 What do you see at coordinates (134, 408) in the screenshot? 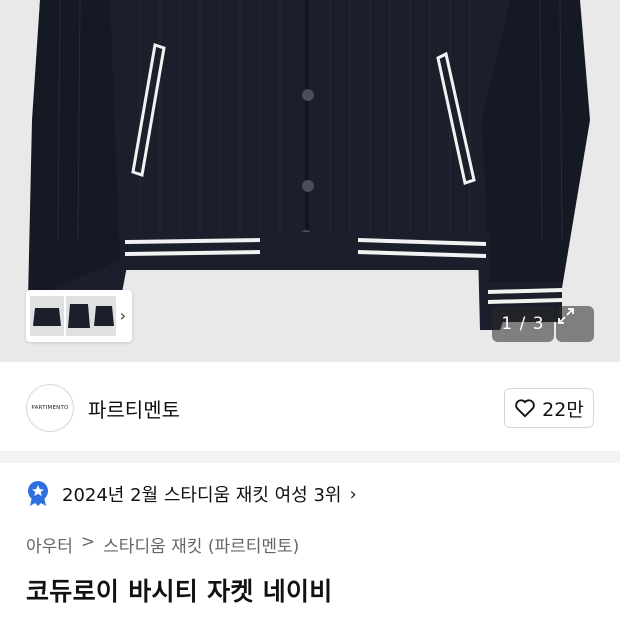
I see `seller-name: 파르티멘토` at bounding box center [134, 408].